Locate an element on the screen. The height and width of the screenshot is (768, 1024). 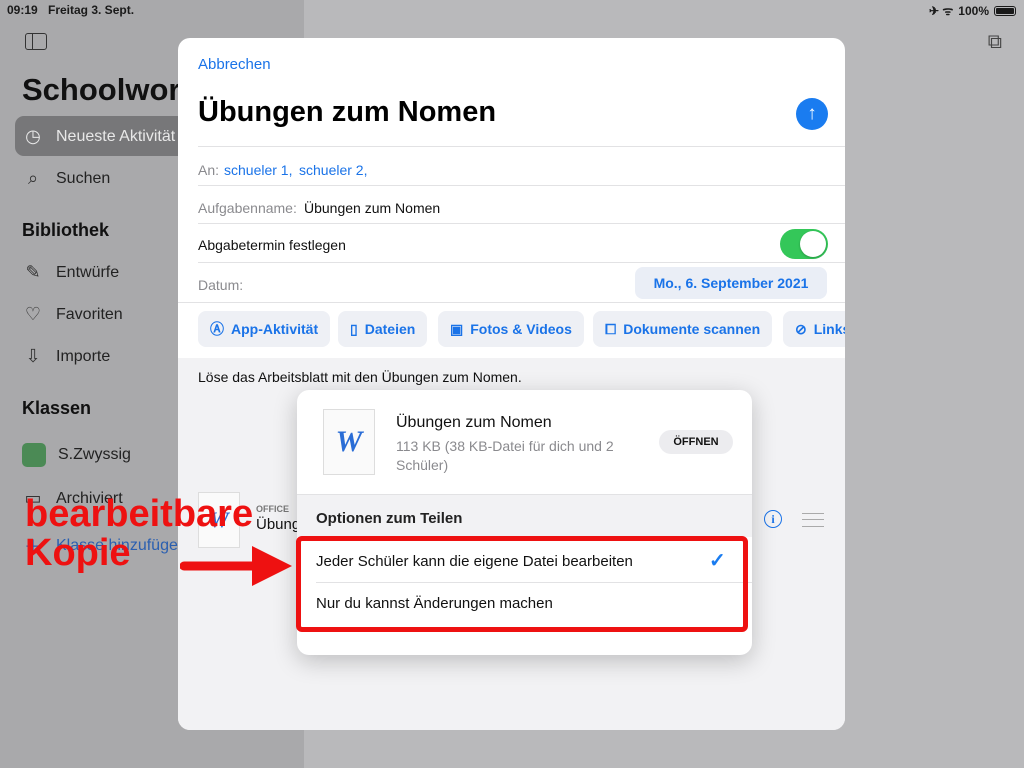
sidebar-item-class: S.Zwyssig is located at coordinates (76, 455).